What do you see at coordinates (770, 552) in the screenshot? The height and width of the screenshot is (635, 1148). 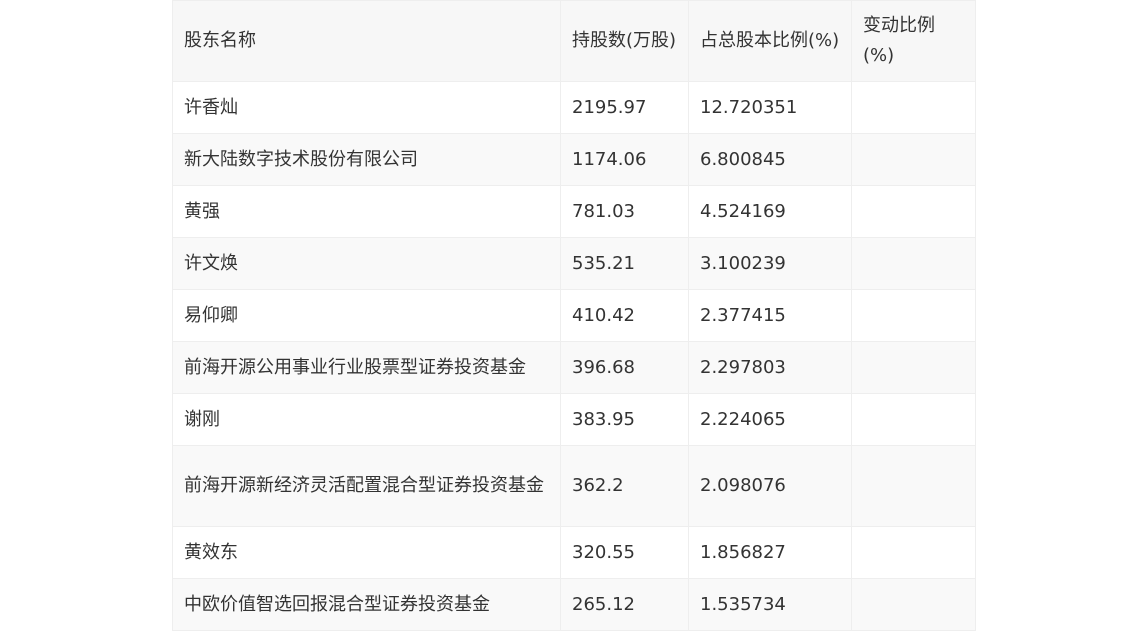 I see `cell-share-ratio: 1.856827` at bounding box center [770, 552].